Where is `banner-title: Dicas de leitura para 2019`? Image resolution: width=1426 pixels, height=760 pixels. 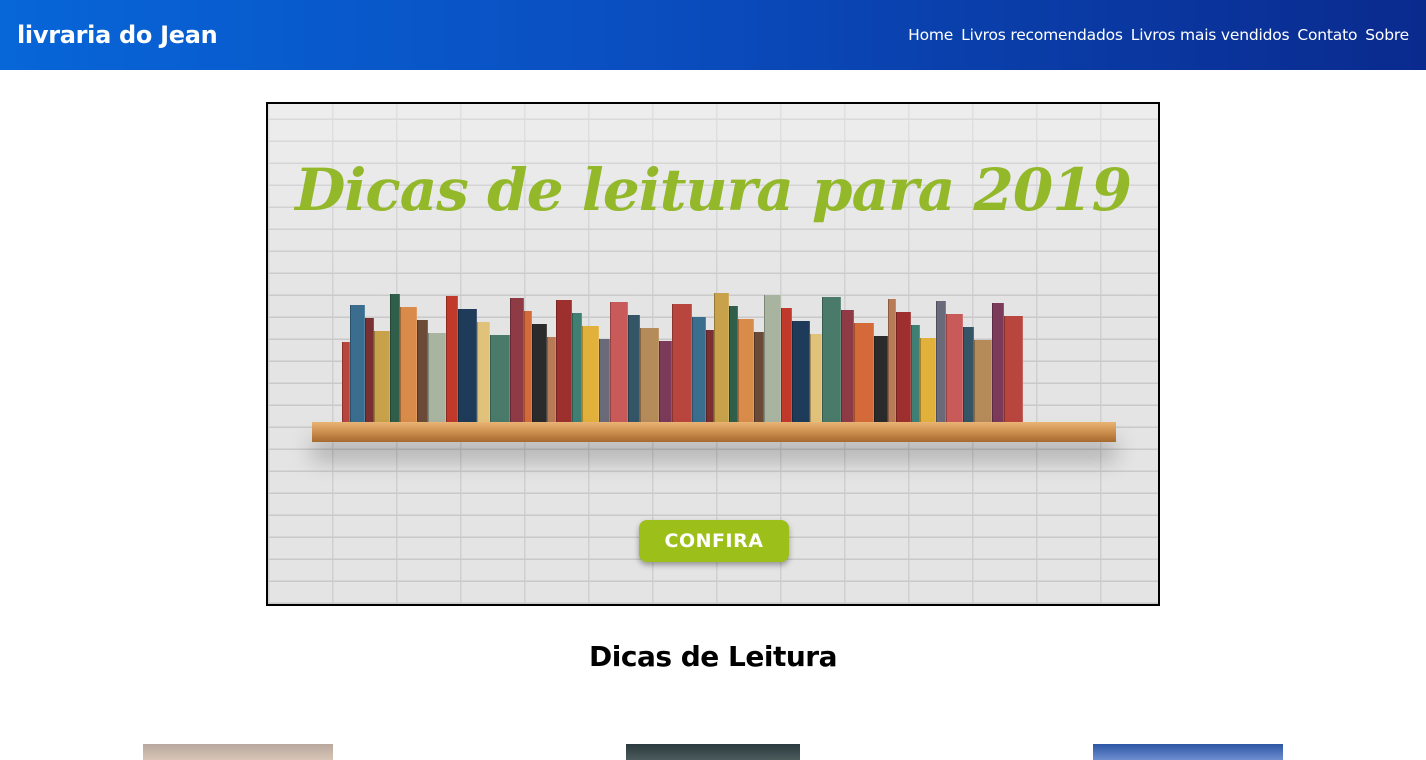 banner-title: Dicas de leitura para 2019 is located at coordinates (713, 190).